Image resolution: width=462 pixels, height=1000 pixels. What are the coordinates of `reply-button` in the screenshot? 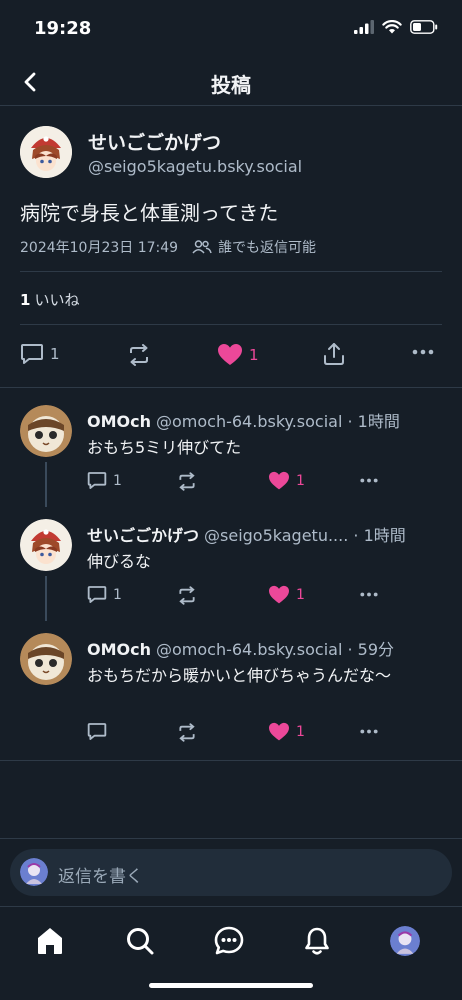 It's located at (100, 731).